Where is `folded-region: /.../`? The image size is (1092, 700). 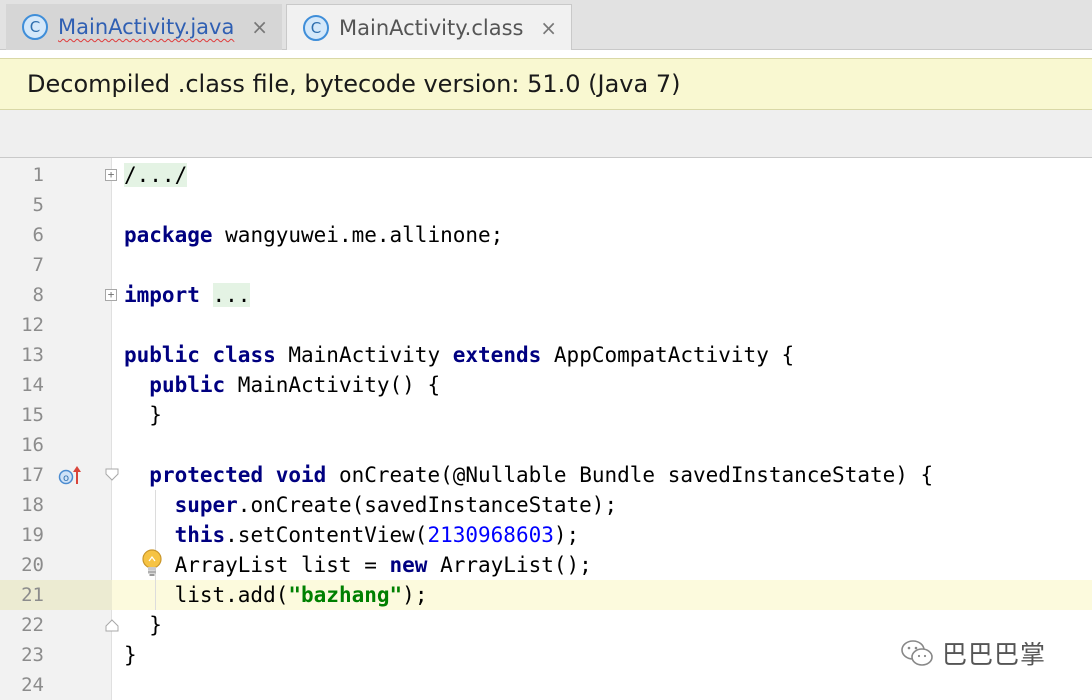
folded-region: /.../ is located at coordinates (156, 175).